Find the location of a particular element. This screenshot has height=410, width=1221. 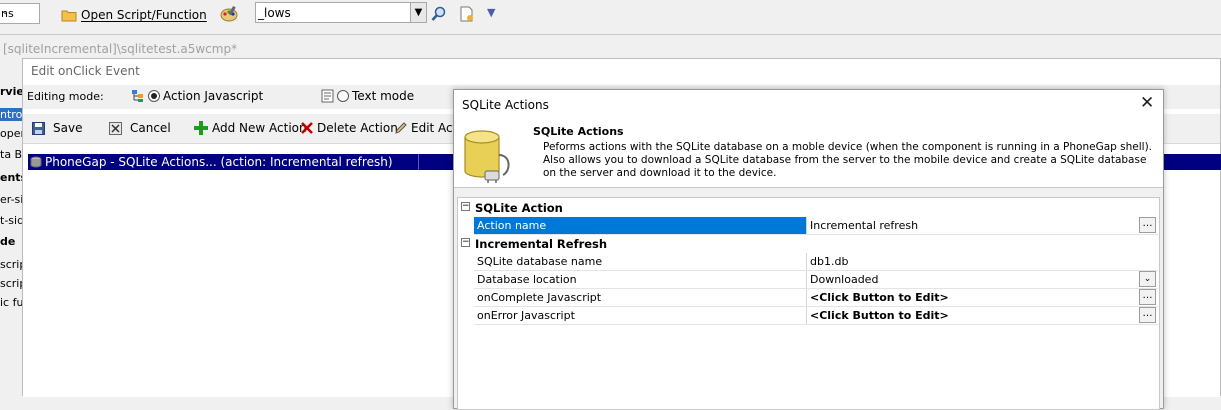

property-name: onError Javascript is located at coordinates (640, 315).